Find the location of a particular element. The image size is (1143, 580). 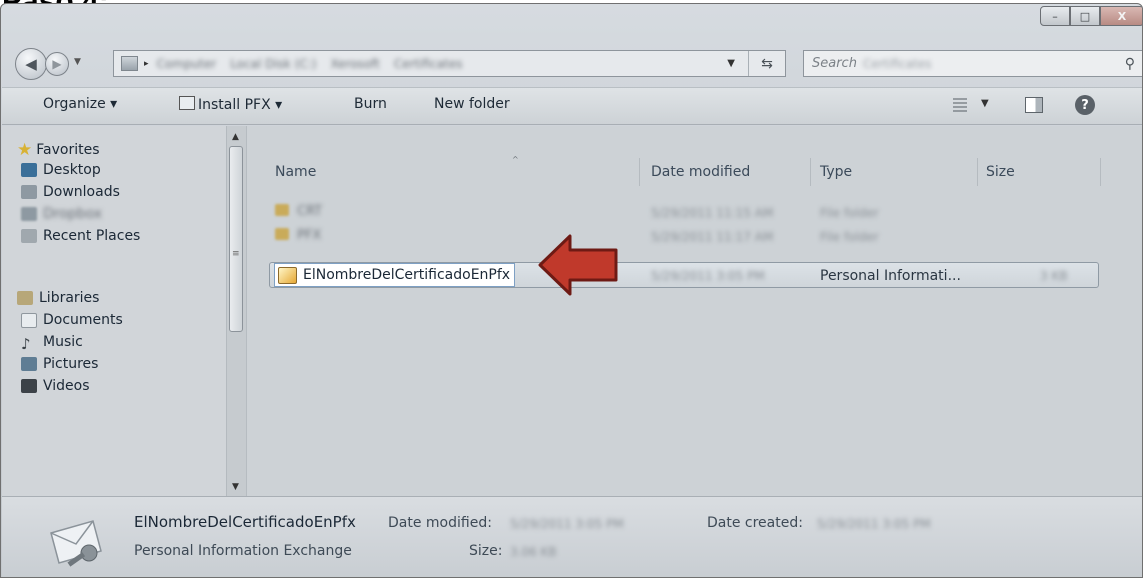

file-name: CRT is located at coordinates (298, 211).